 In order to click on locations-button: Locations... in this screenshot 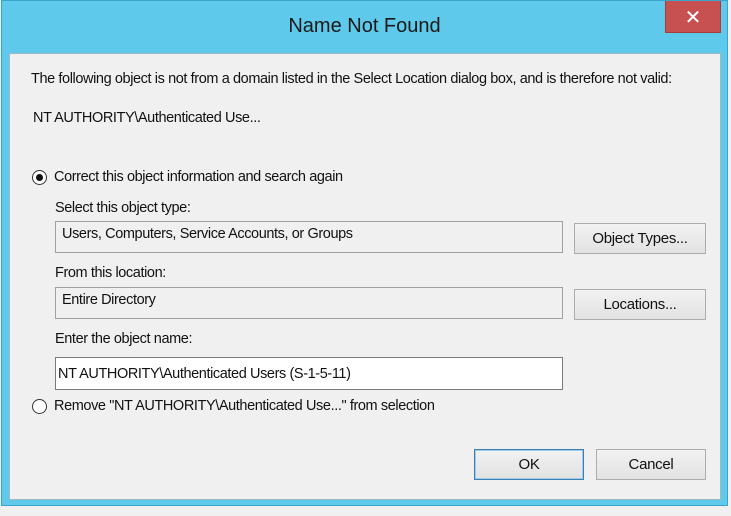, I will do `click(640, 304)`.